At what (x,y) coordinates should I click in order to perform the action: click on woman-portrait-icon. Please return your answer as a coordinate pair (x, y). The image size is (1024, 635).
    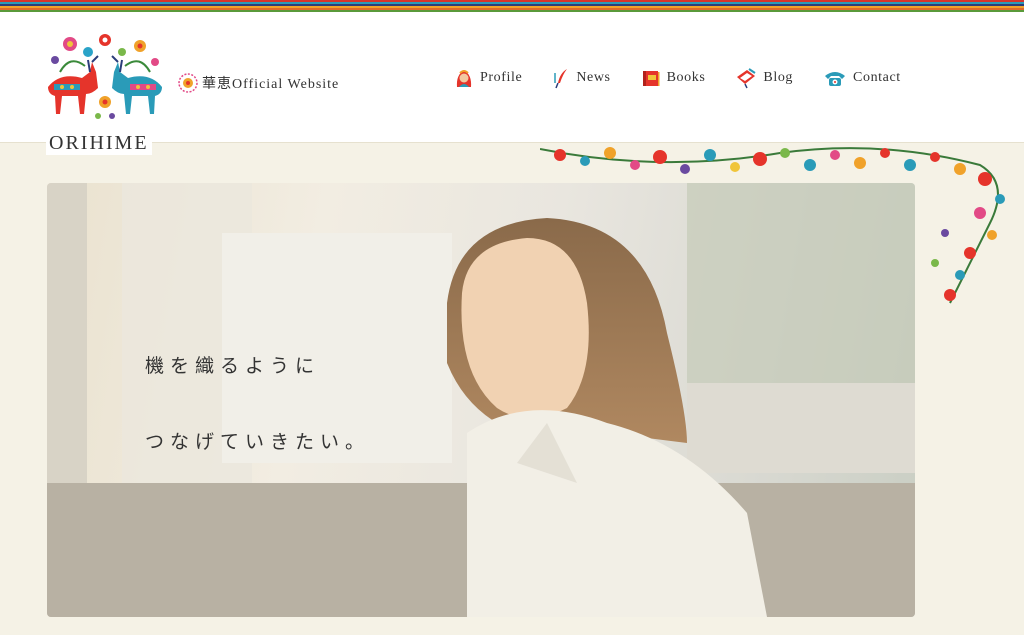
    Looking at the image, I should click on (464, 78).